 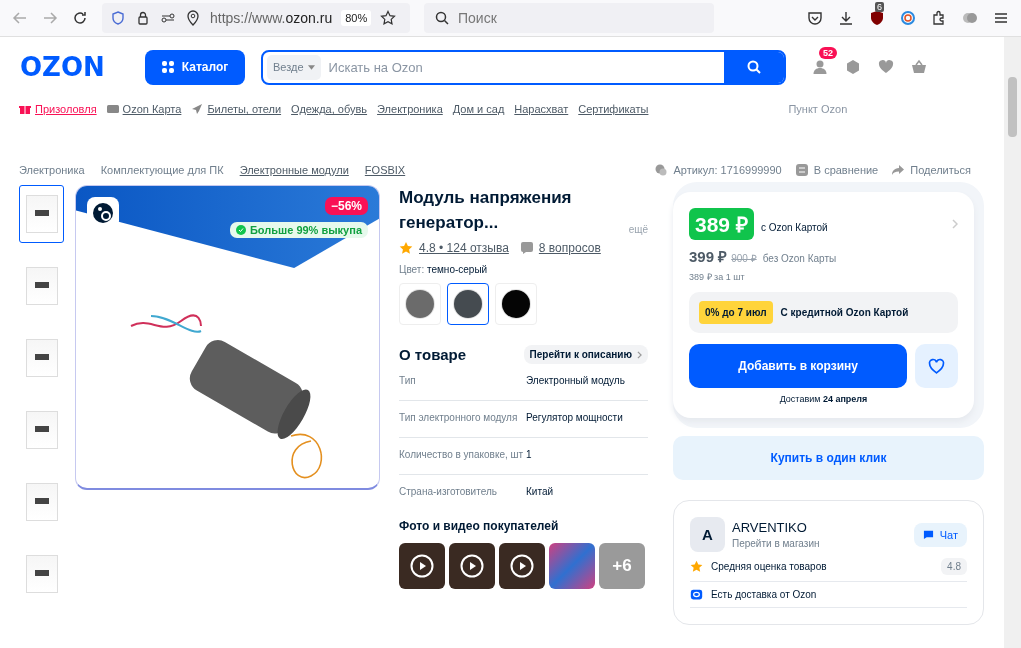 I want to click on photo-thumbnail, so click(x=572, y=566).